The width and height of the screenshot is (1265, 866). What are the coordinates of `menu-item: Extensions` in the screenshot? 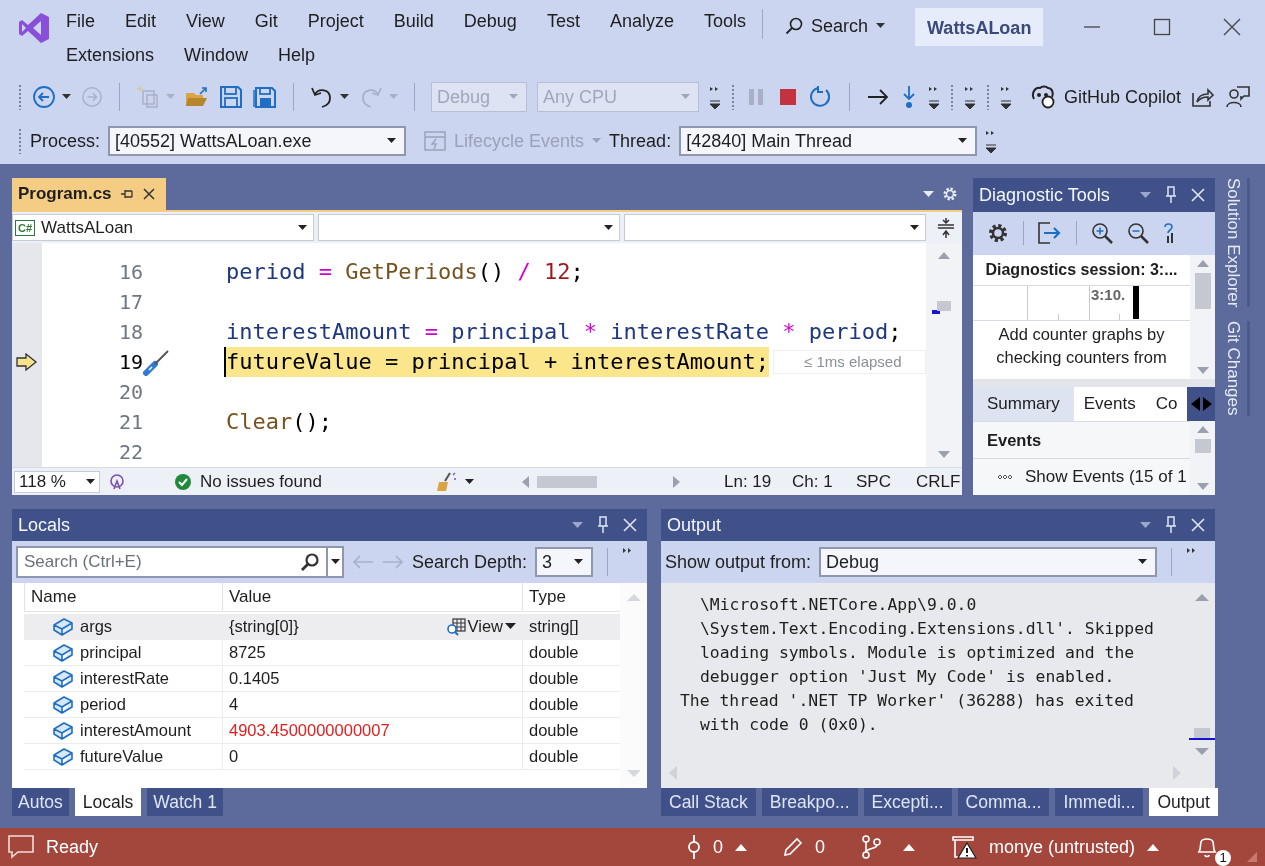 It's located at (110, 55).